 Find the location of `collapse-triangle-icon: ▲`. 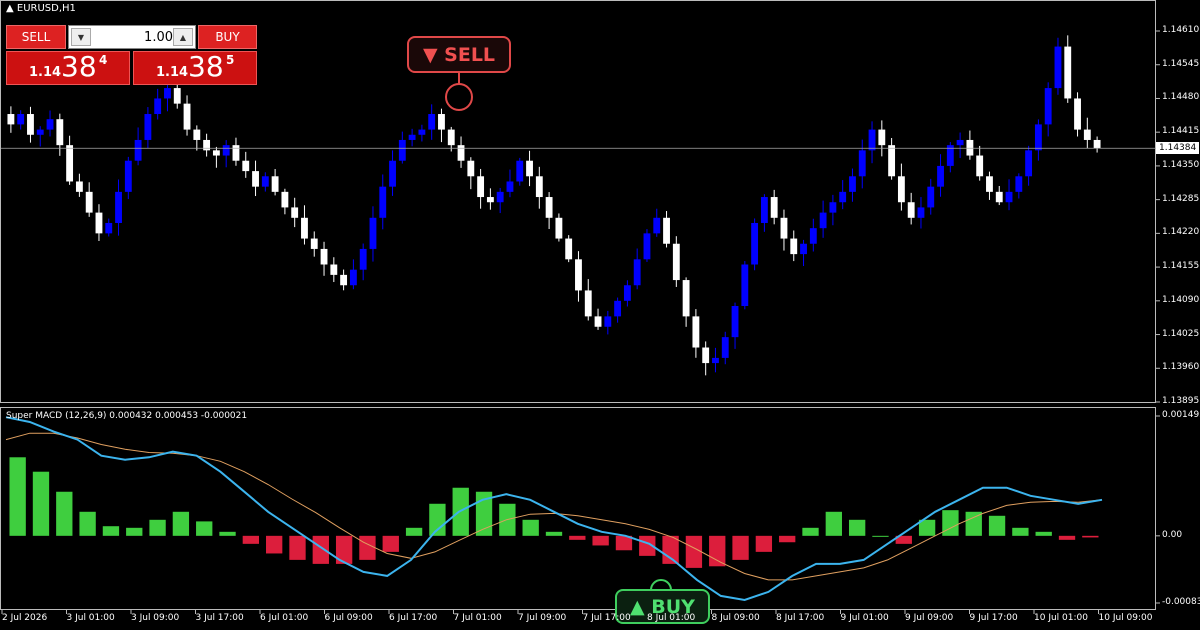

collapse-triangle-icon: ▲ is located at coordinates (10, 8).